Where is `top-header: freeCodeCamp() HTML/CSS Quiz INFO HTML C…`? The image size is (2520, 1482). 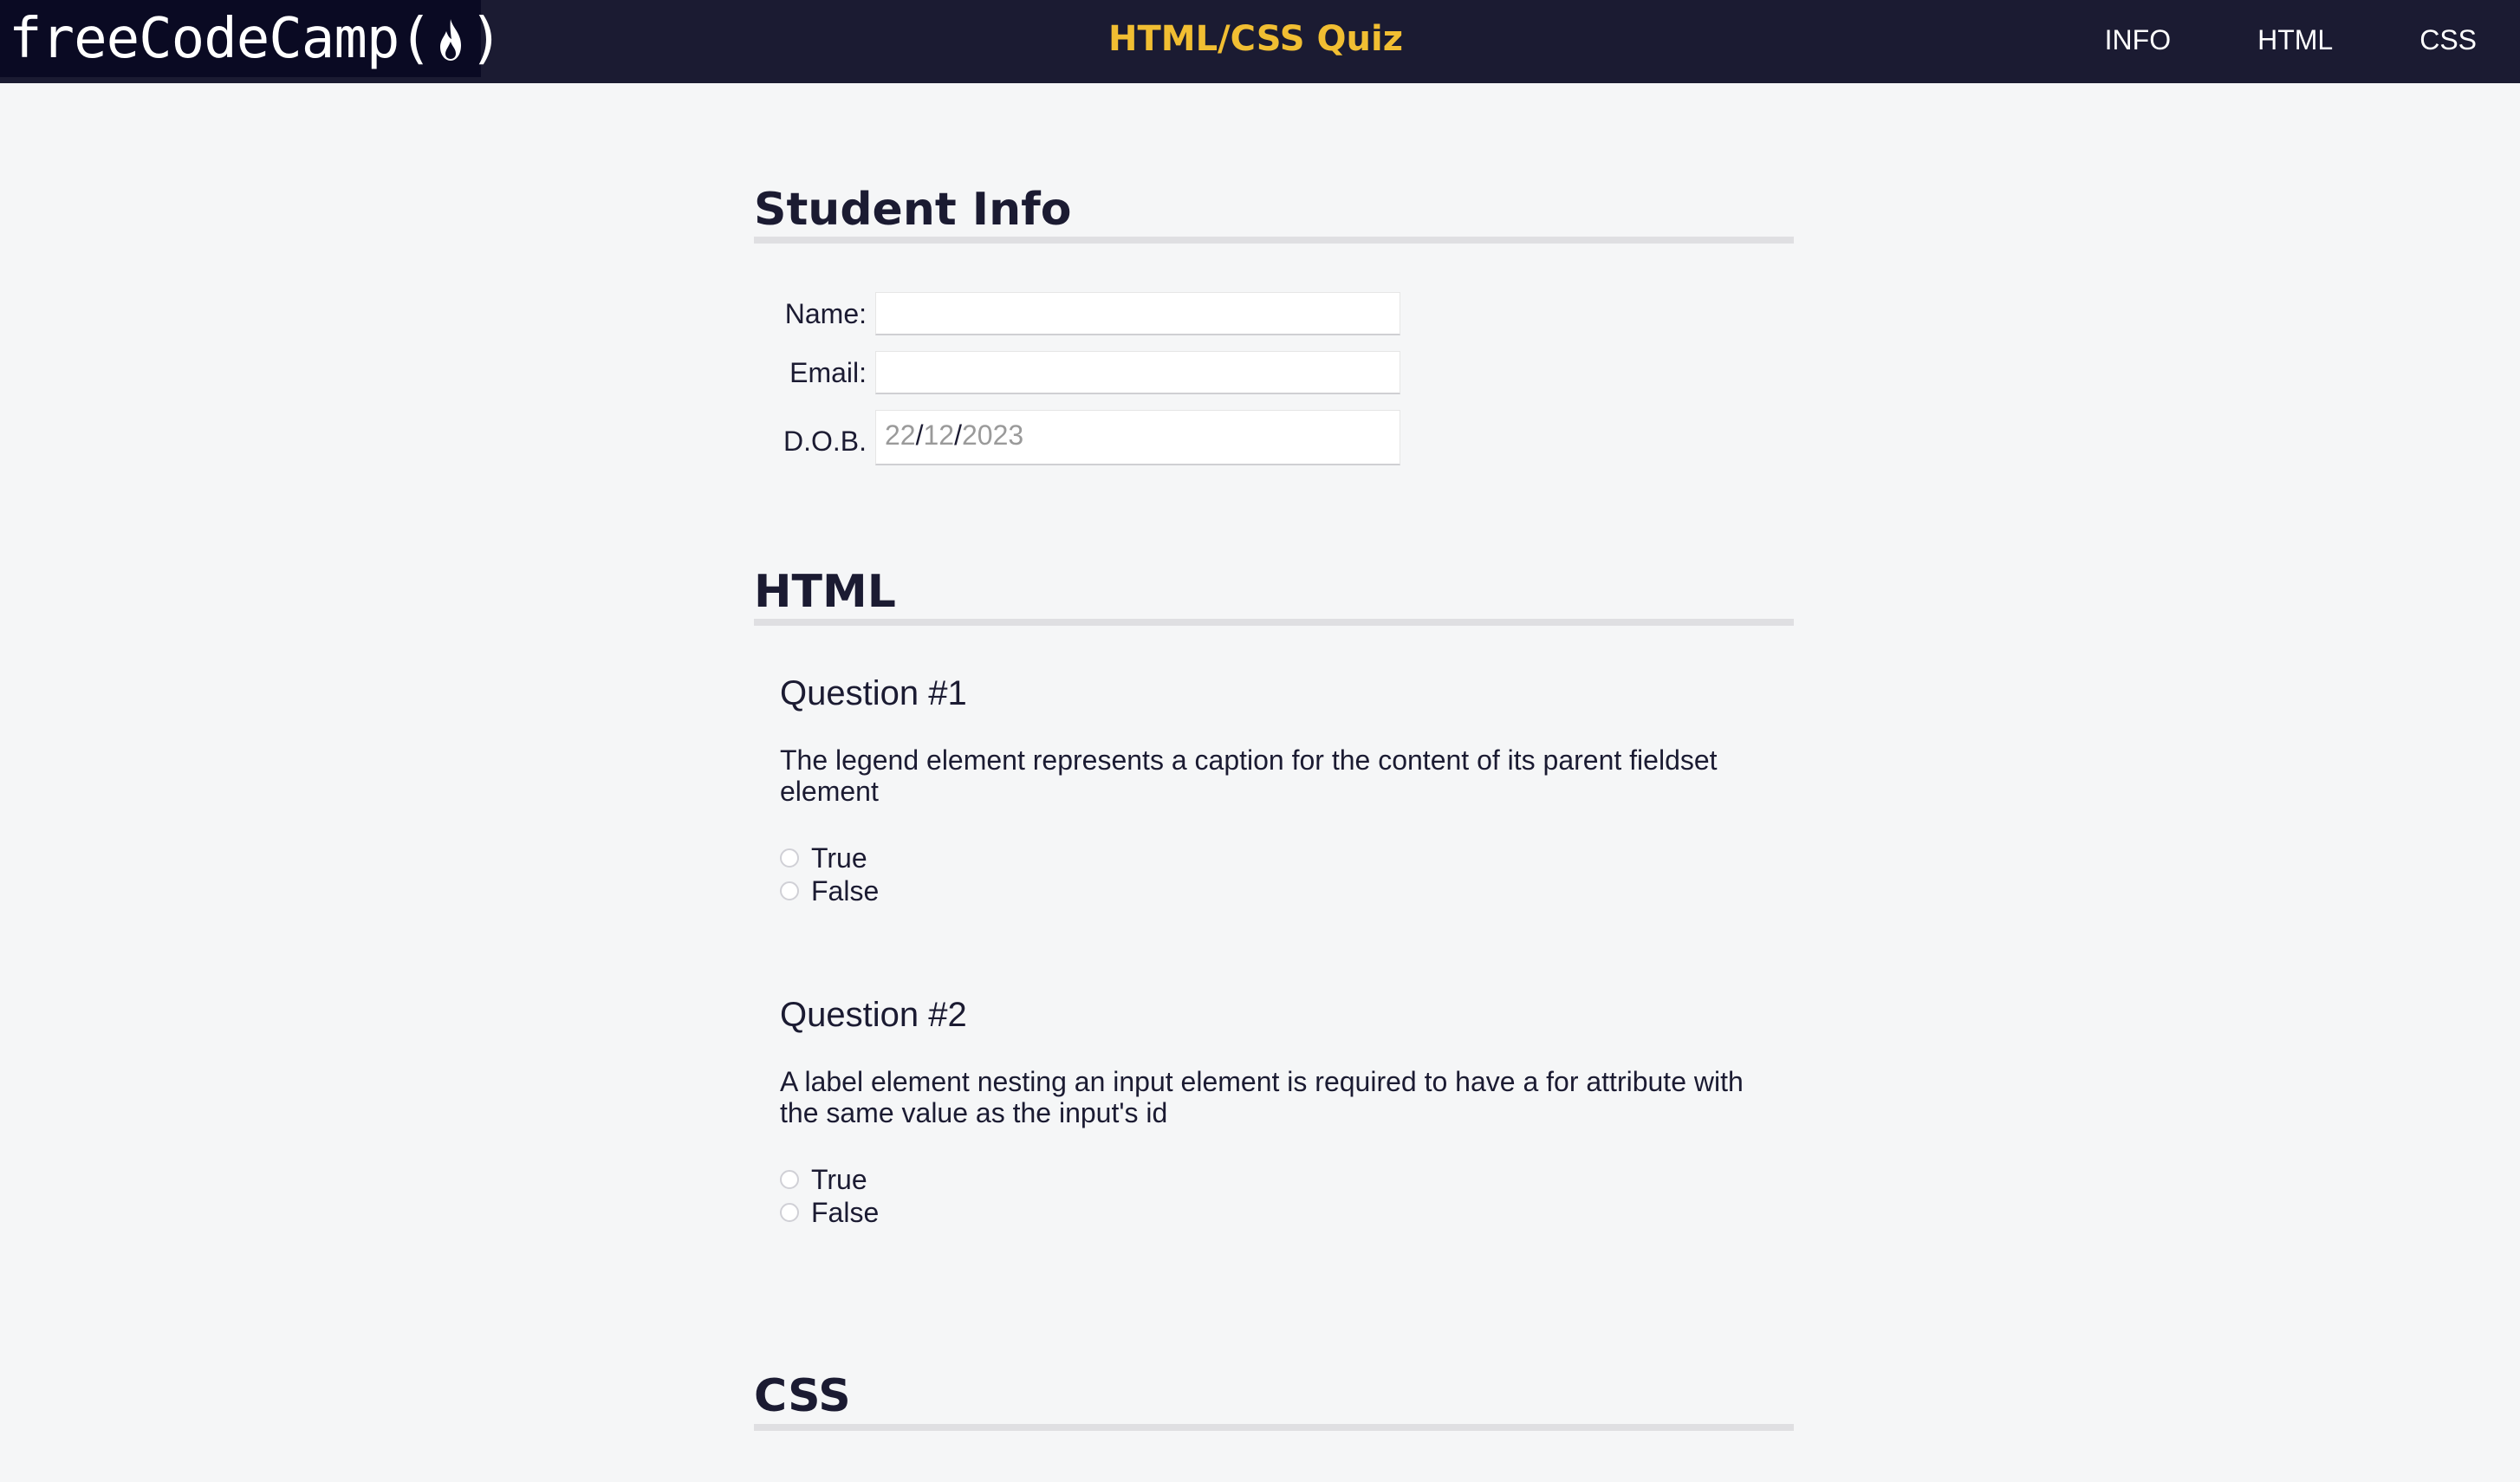 top-header: freeCodeCamp() HTML/CSS Quiz INFO HTML C… is located at coordinates (1260, 41).